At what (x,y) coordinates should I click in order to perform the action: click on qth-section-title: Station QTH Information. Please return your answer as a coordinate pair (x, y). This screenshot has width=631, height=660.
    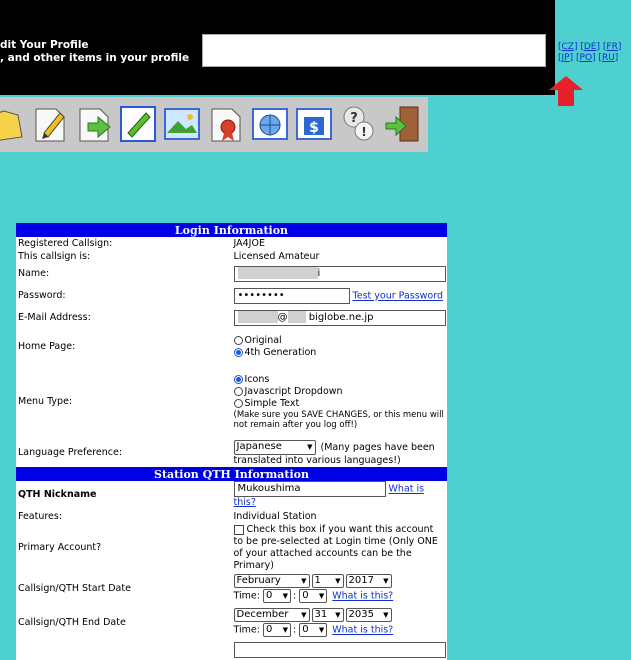
    Looking at the image, I should click on (231, 474).